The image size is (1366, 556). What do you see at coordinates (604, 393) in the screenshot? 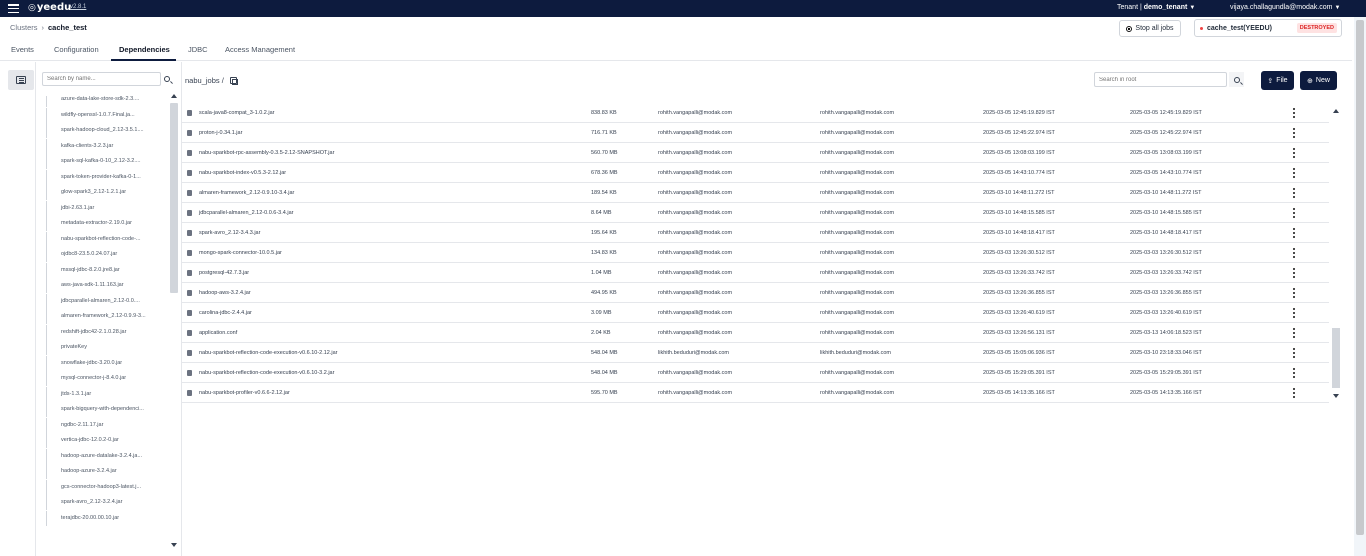
I see `file-size: 595.70 MB` at bounding box center [604, 393].